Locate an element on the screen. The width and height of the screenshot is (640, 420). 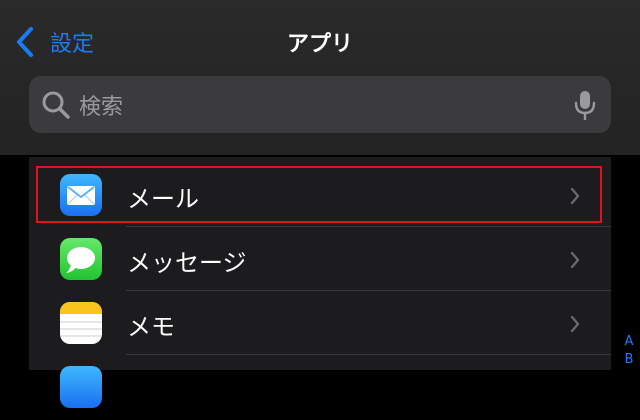
list-item-partial is located at coordinates (320, 387).